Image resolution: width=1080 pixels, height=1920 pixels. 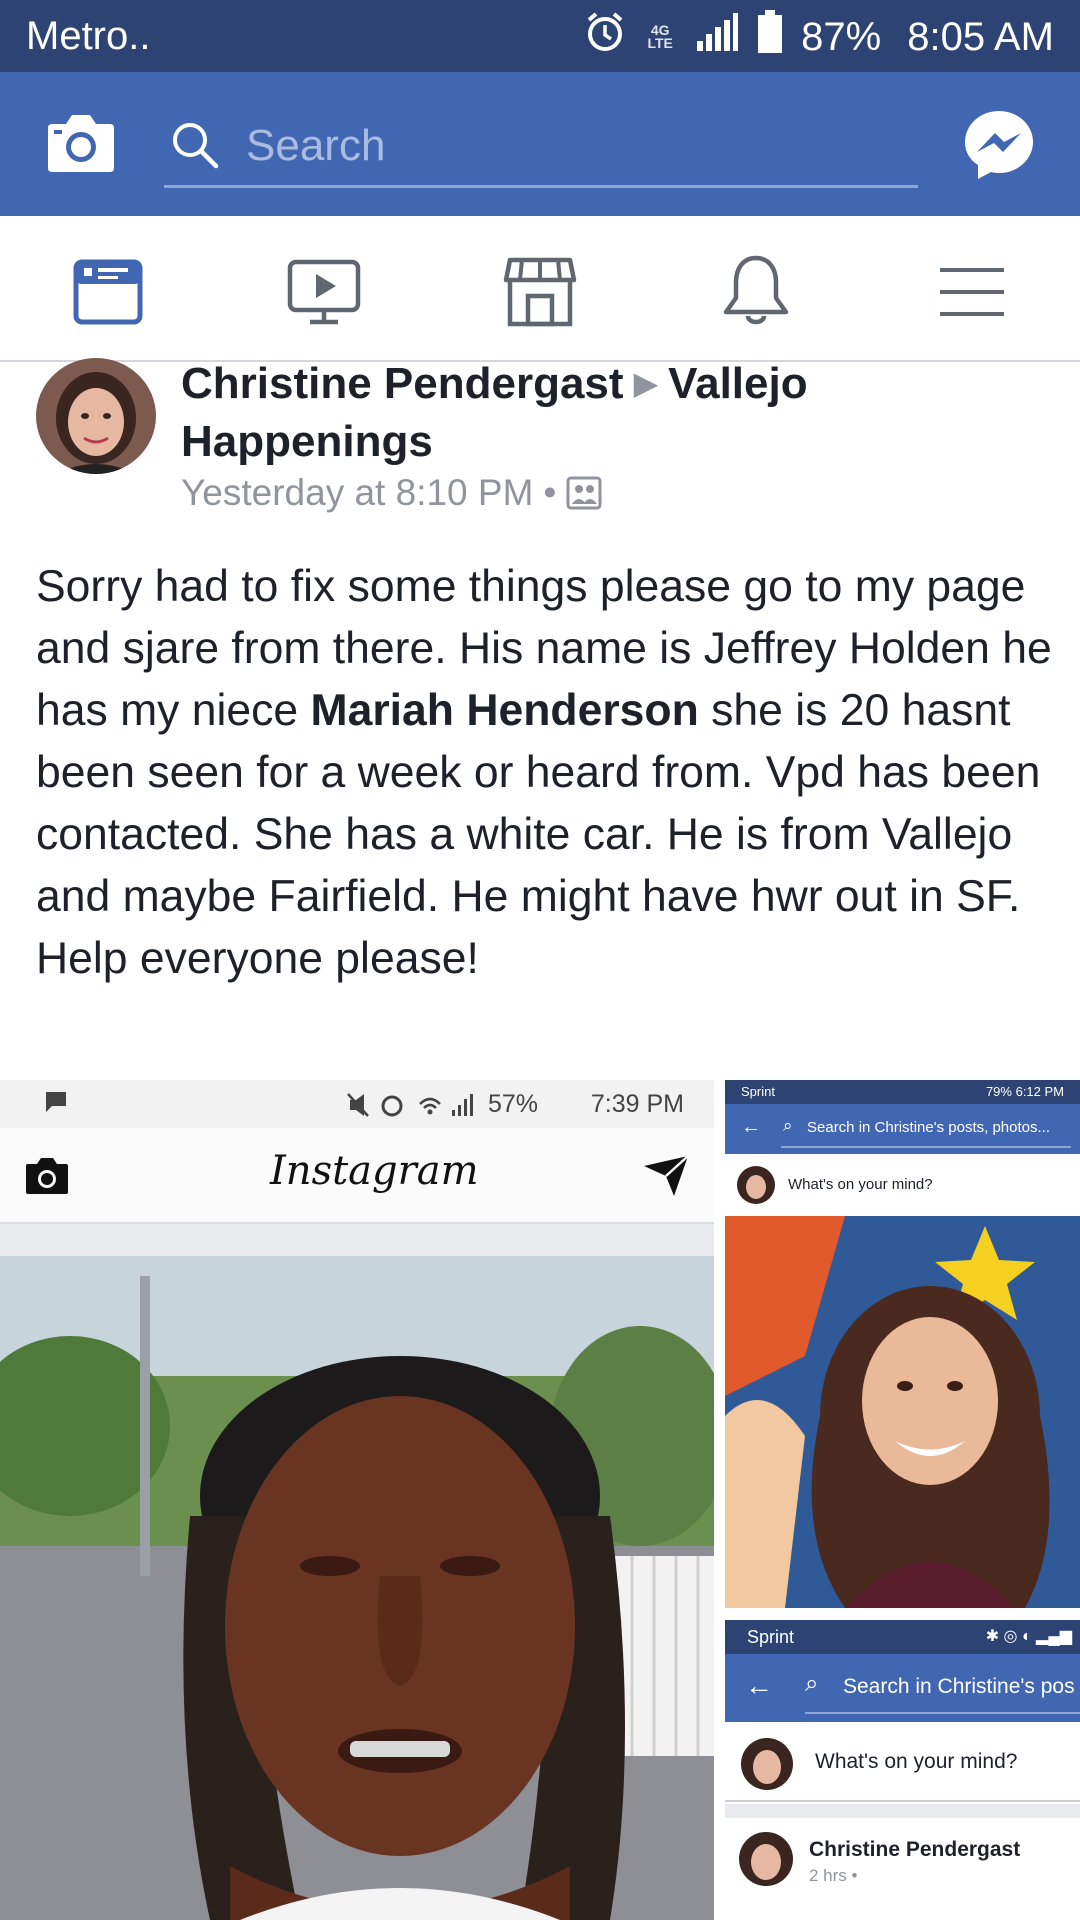 I want to click on photo-time: 7:39 PM, so click(x=637, y=1104).